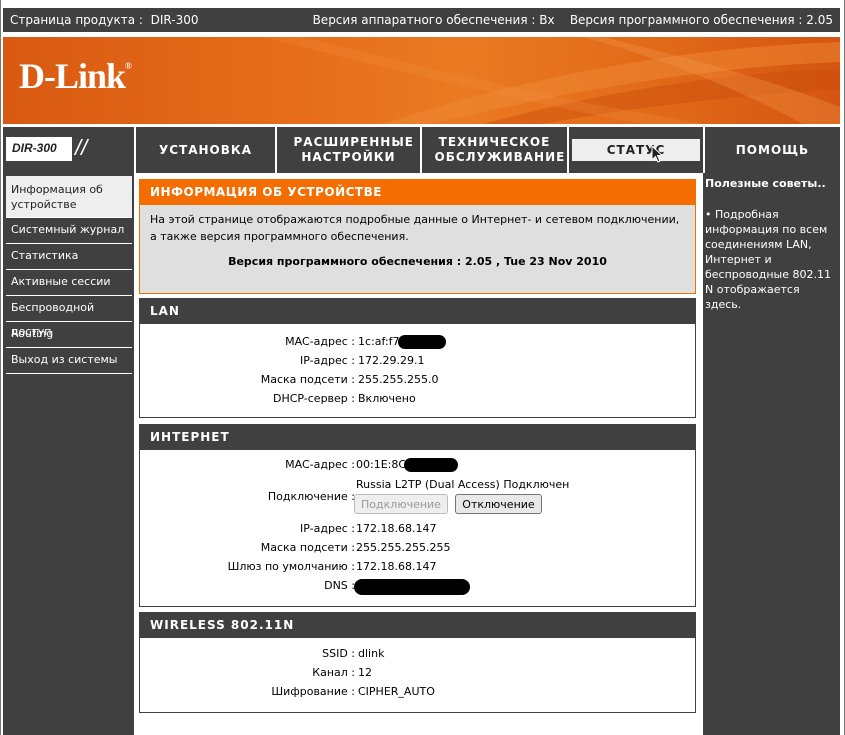 The image size is (845, 735). I want to click on slashes-decoration: //, so click(81, 147).